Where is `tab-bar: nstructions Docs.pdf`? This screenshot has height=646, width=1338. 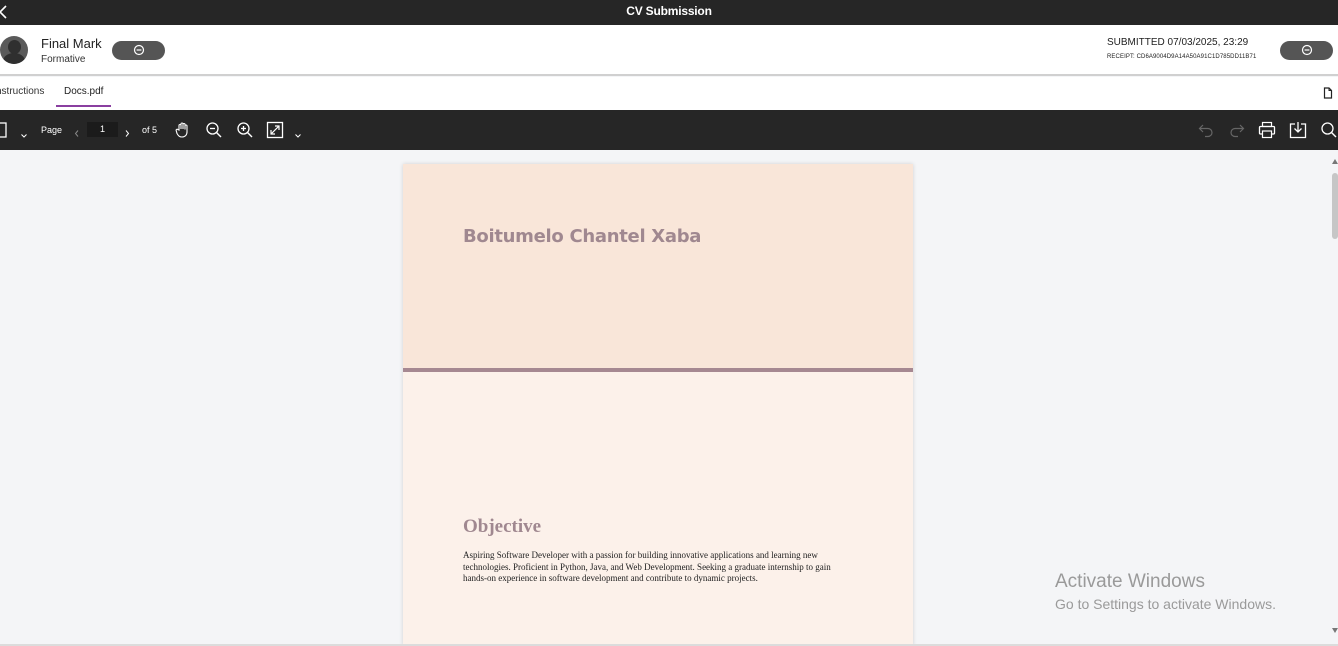
tab-bar: nstructions Docs.pdf is located at coordinates (669, 93).